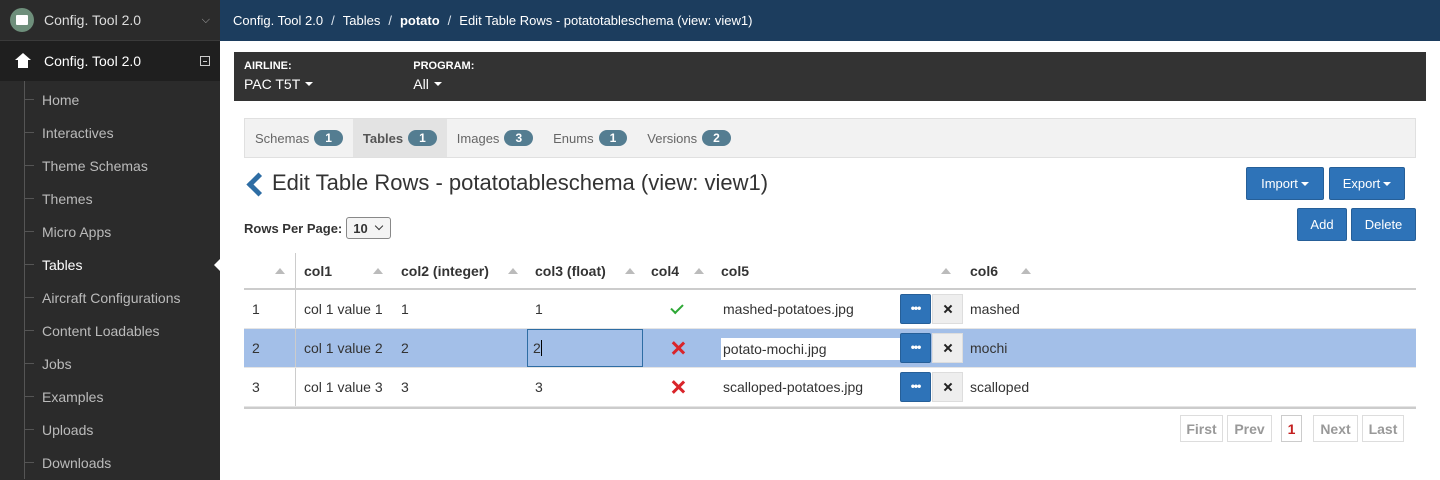 The image size is (1440, 480). I want to click on count-badge: 1, so click(422, 138).